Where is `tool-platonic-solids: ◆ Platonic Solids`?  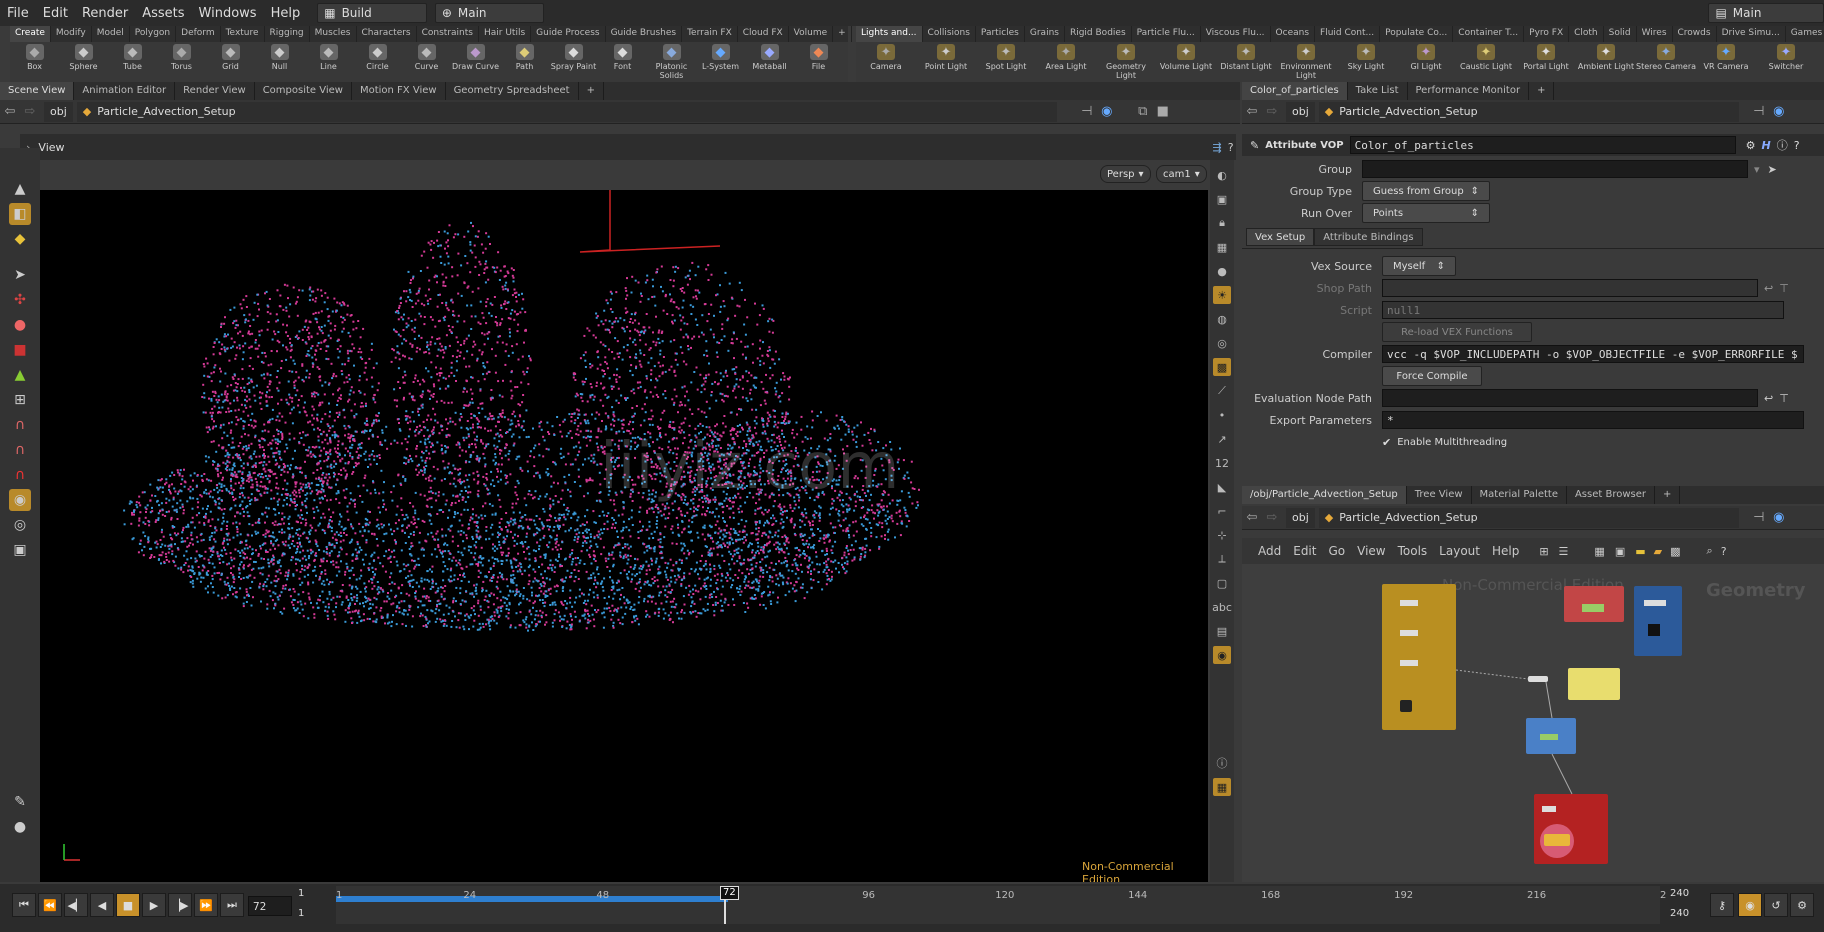 tool-platonic-solids: ◆ Platonic Solids is located at coordinates (671, 62).